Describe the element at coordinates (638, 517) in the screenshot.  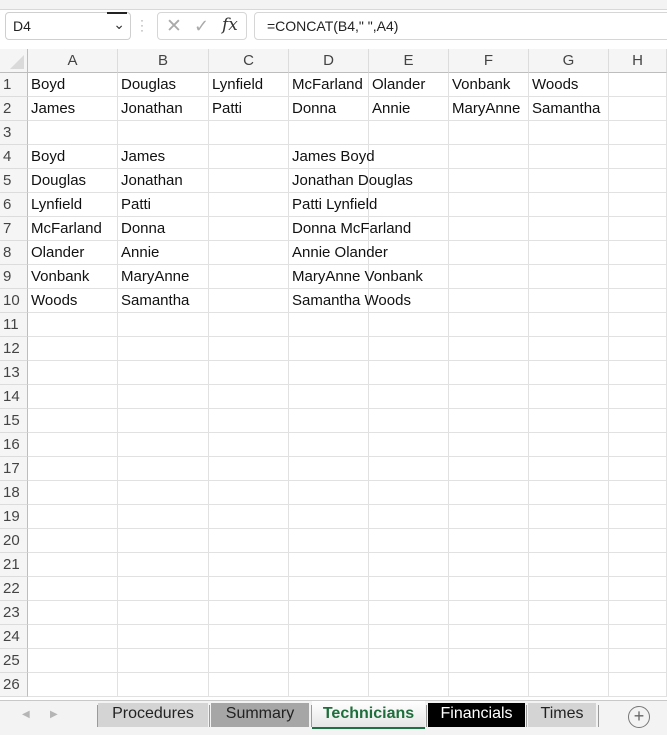
I see `cell-h19` at that location.